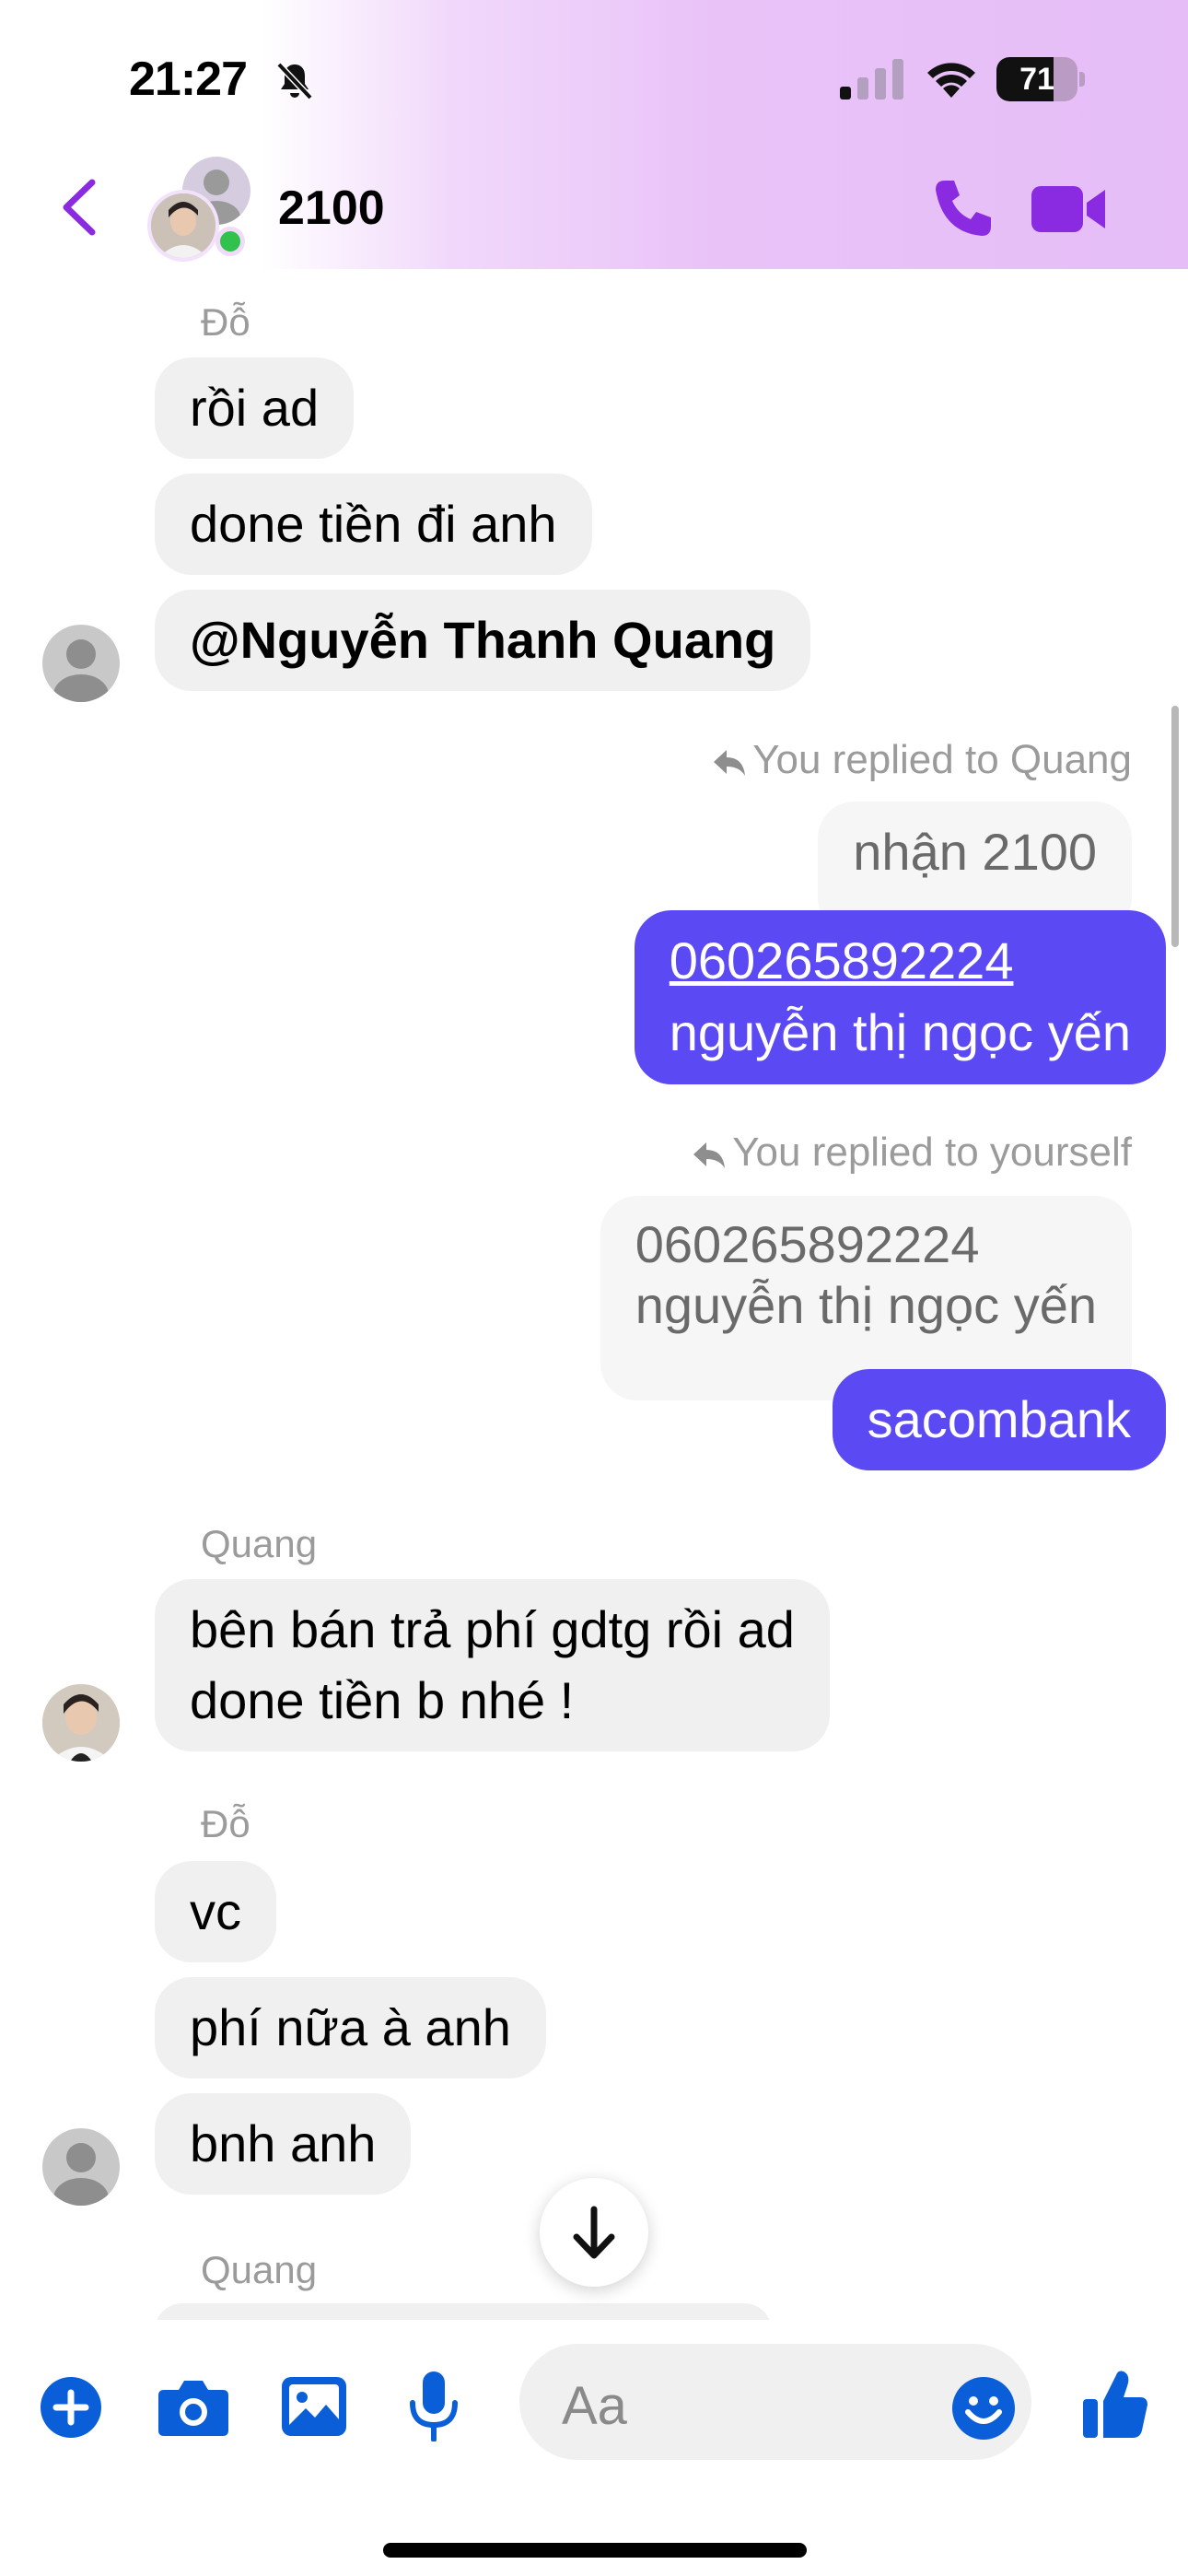 This screenshot has width=1188, height=2576. Describe the element at coordinates (373, 525) in the screenshot. I see `message-bubble-incoming: done tiền đi anh` at that location.